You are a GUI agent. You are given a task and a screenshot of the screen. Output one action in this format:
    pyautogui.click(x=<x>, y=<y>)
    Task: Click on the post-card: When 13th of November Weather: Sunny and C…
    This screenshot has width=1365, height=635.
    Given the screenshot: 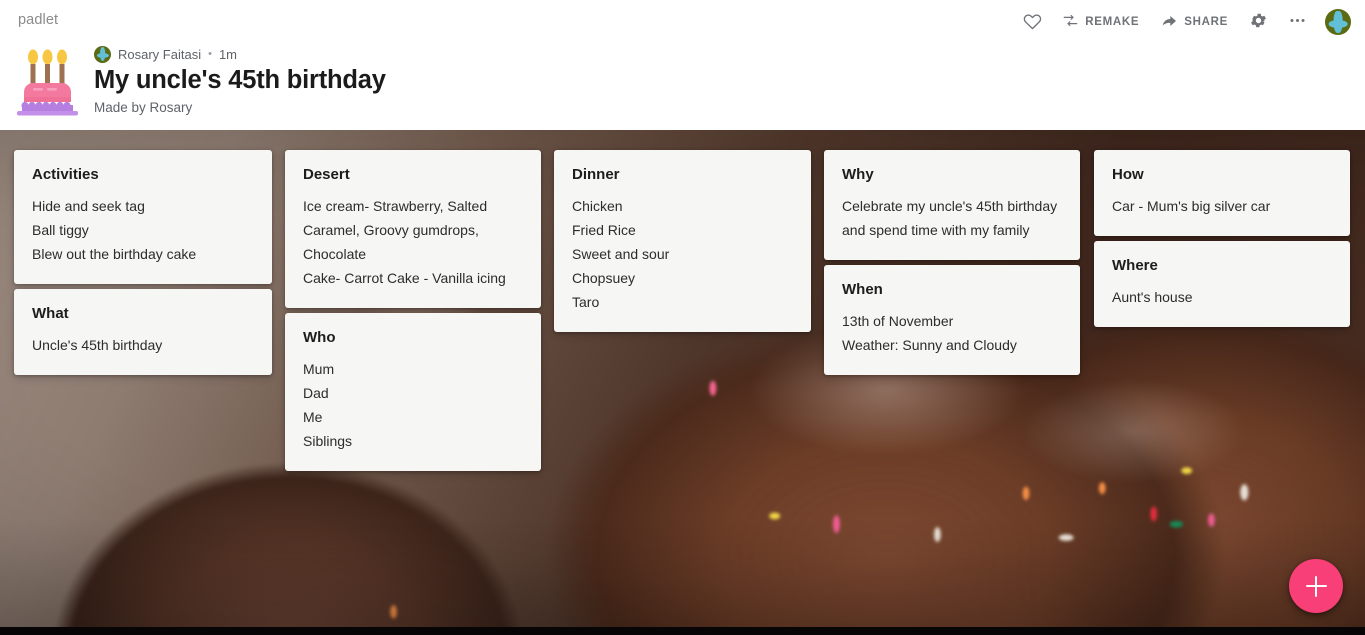 What is the action you would take?
    pyautogui.click(x=952, y=320)
    